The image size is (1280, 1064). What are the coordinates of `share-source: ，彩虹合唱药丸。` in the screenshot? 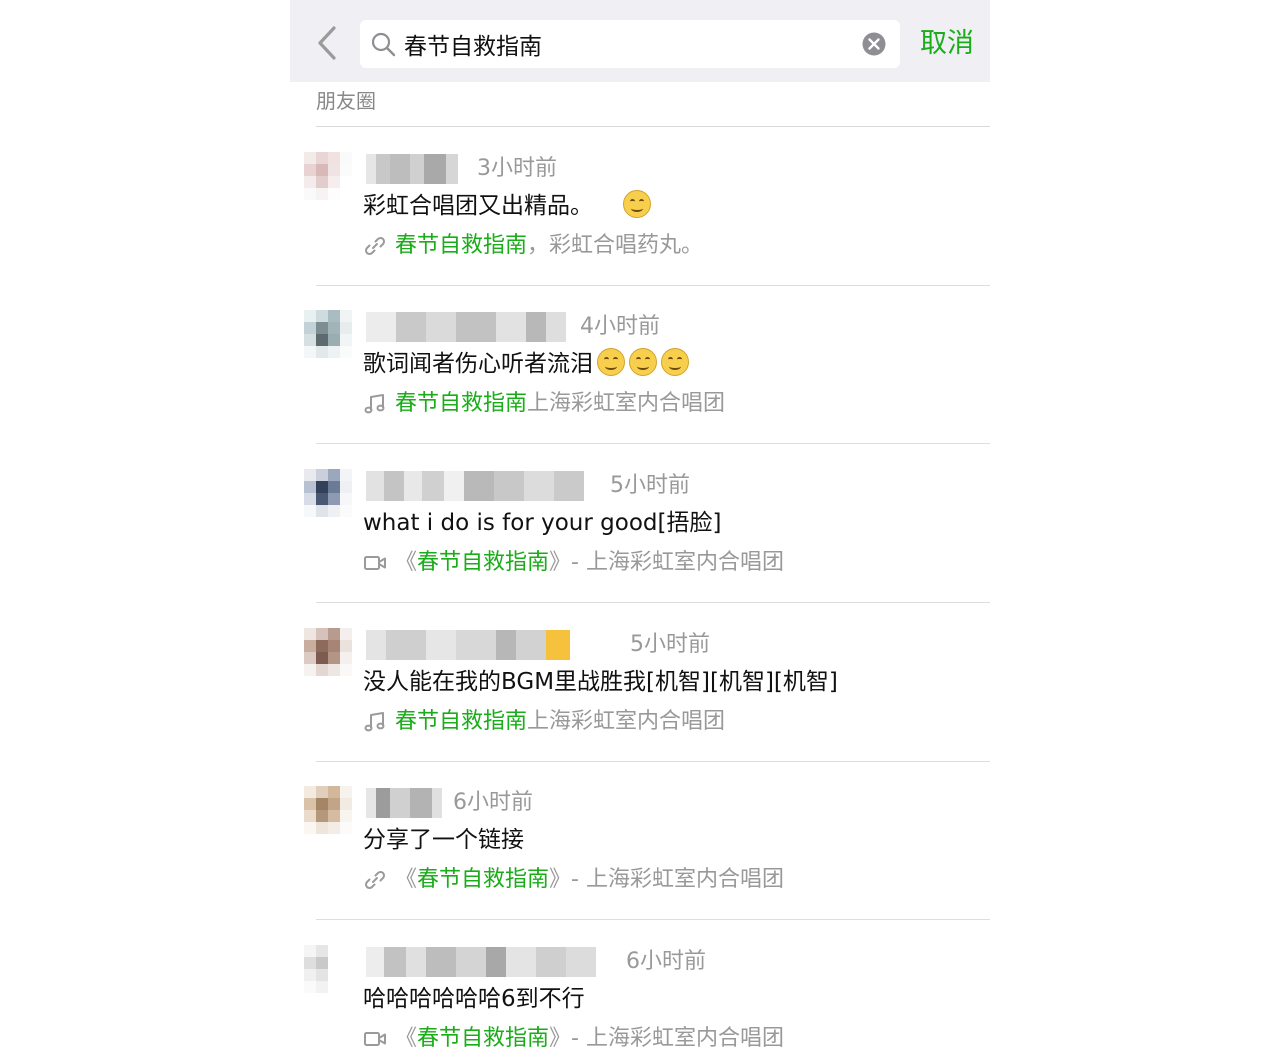 It's located at (615, 245).